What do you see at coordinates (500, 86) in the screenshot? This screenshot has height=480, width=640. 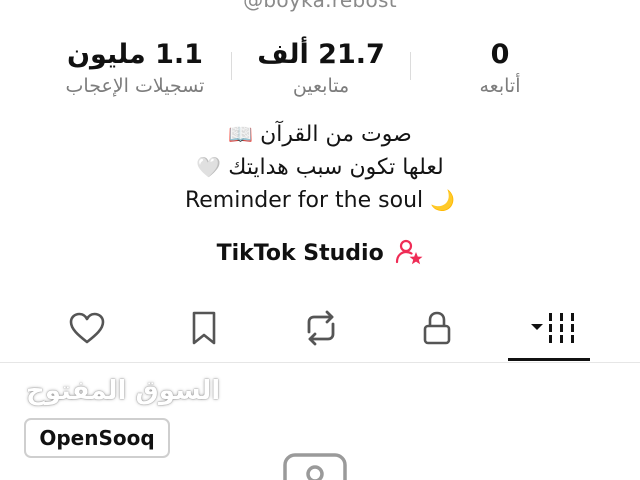 I see `following-label: أتابعه` at bounding box center [500, 86].